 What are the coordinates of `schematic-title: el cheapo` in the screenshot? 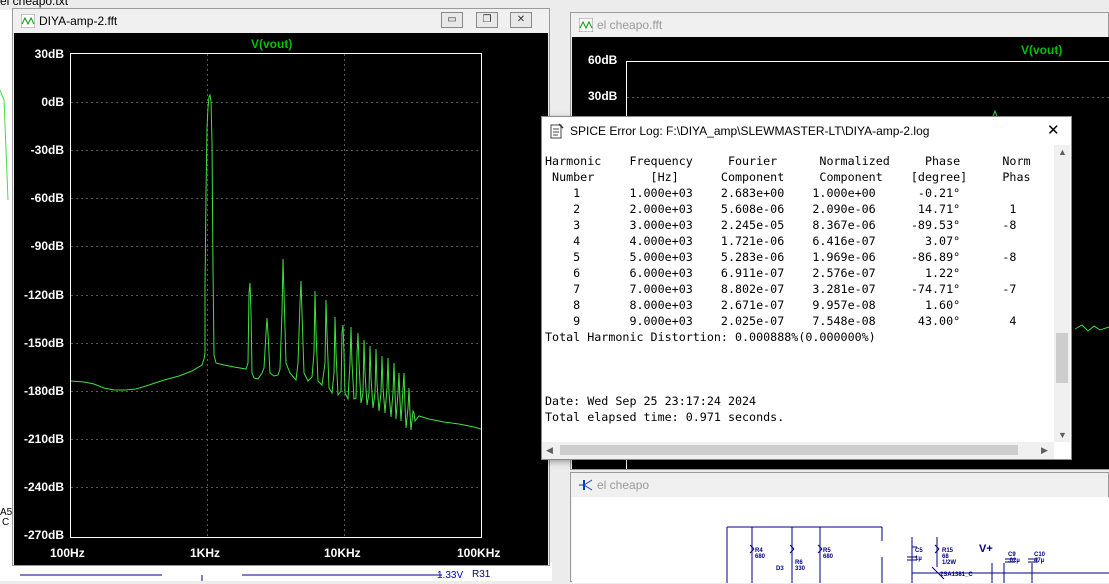 It's located at (623, 485).